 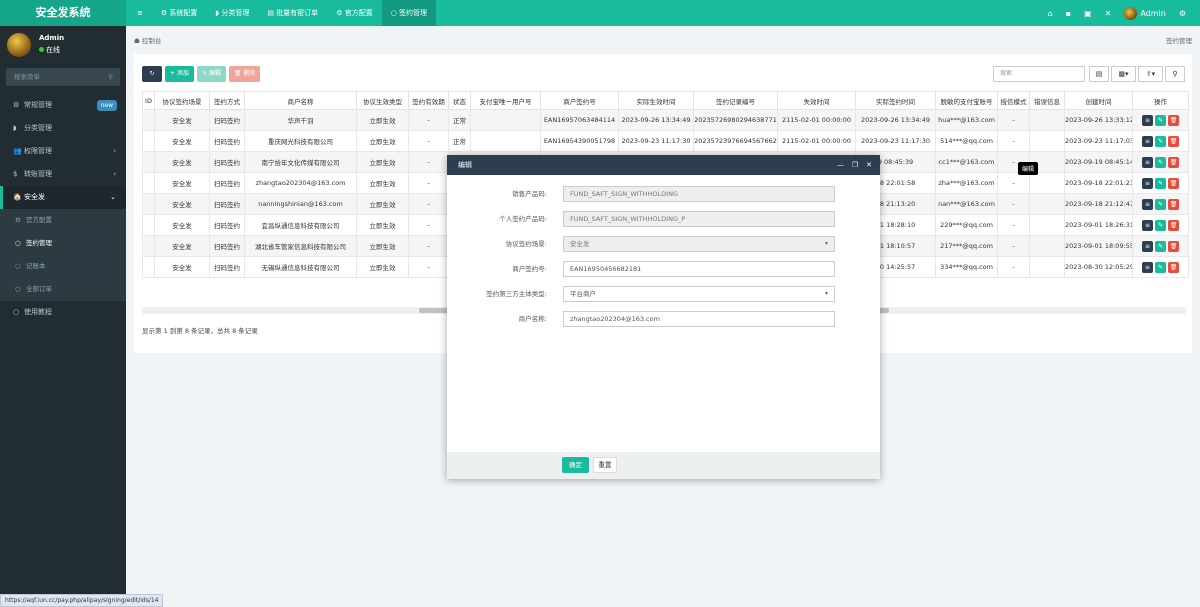 What do you see at coordinates (1145, 13) in the screenshot?
I see `user-menu: Admin` at bounding box center [1145, 13].